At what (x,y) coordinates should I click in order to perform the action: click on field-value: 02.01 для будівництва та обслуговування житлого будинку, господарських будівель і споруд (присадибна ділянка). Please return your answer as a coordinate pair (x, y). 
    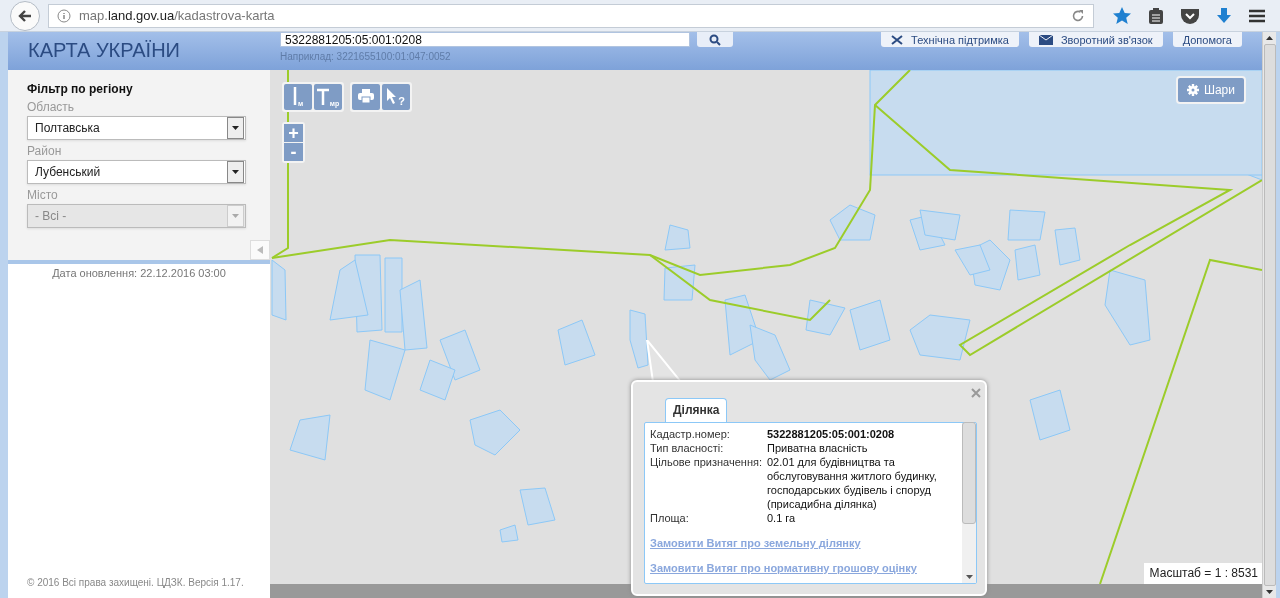
    Looking at the image, I should click on (852, 483).